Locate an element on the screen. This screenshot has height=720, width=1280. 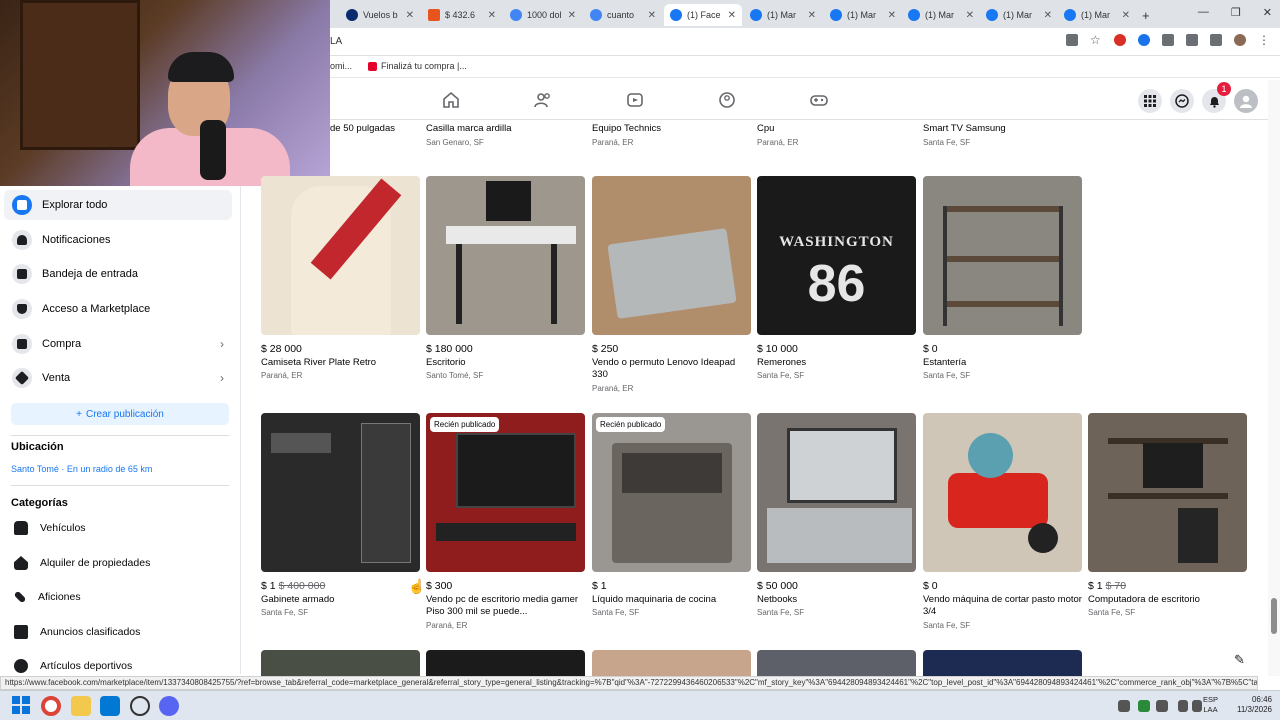
compose-icon: ✎ is located at coordinates (1243, 661).